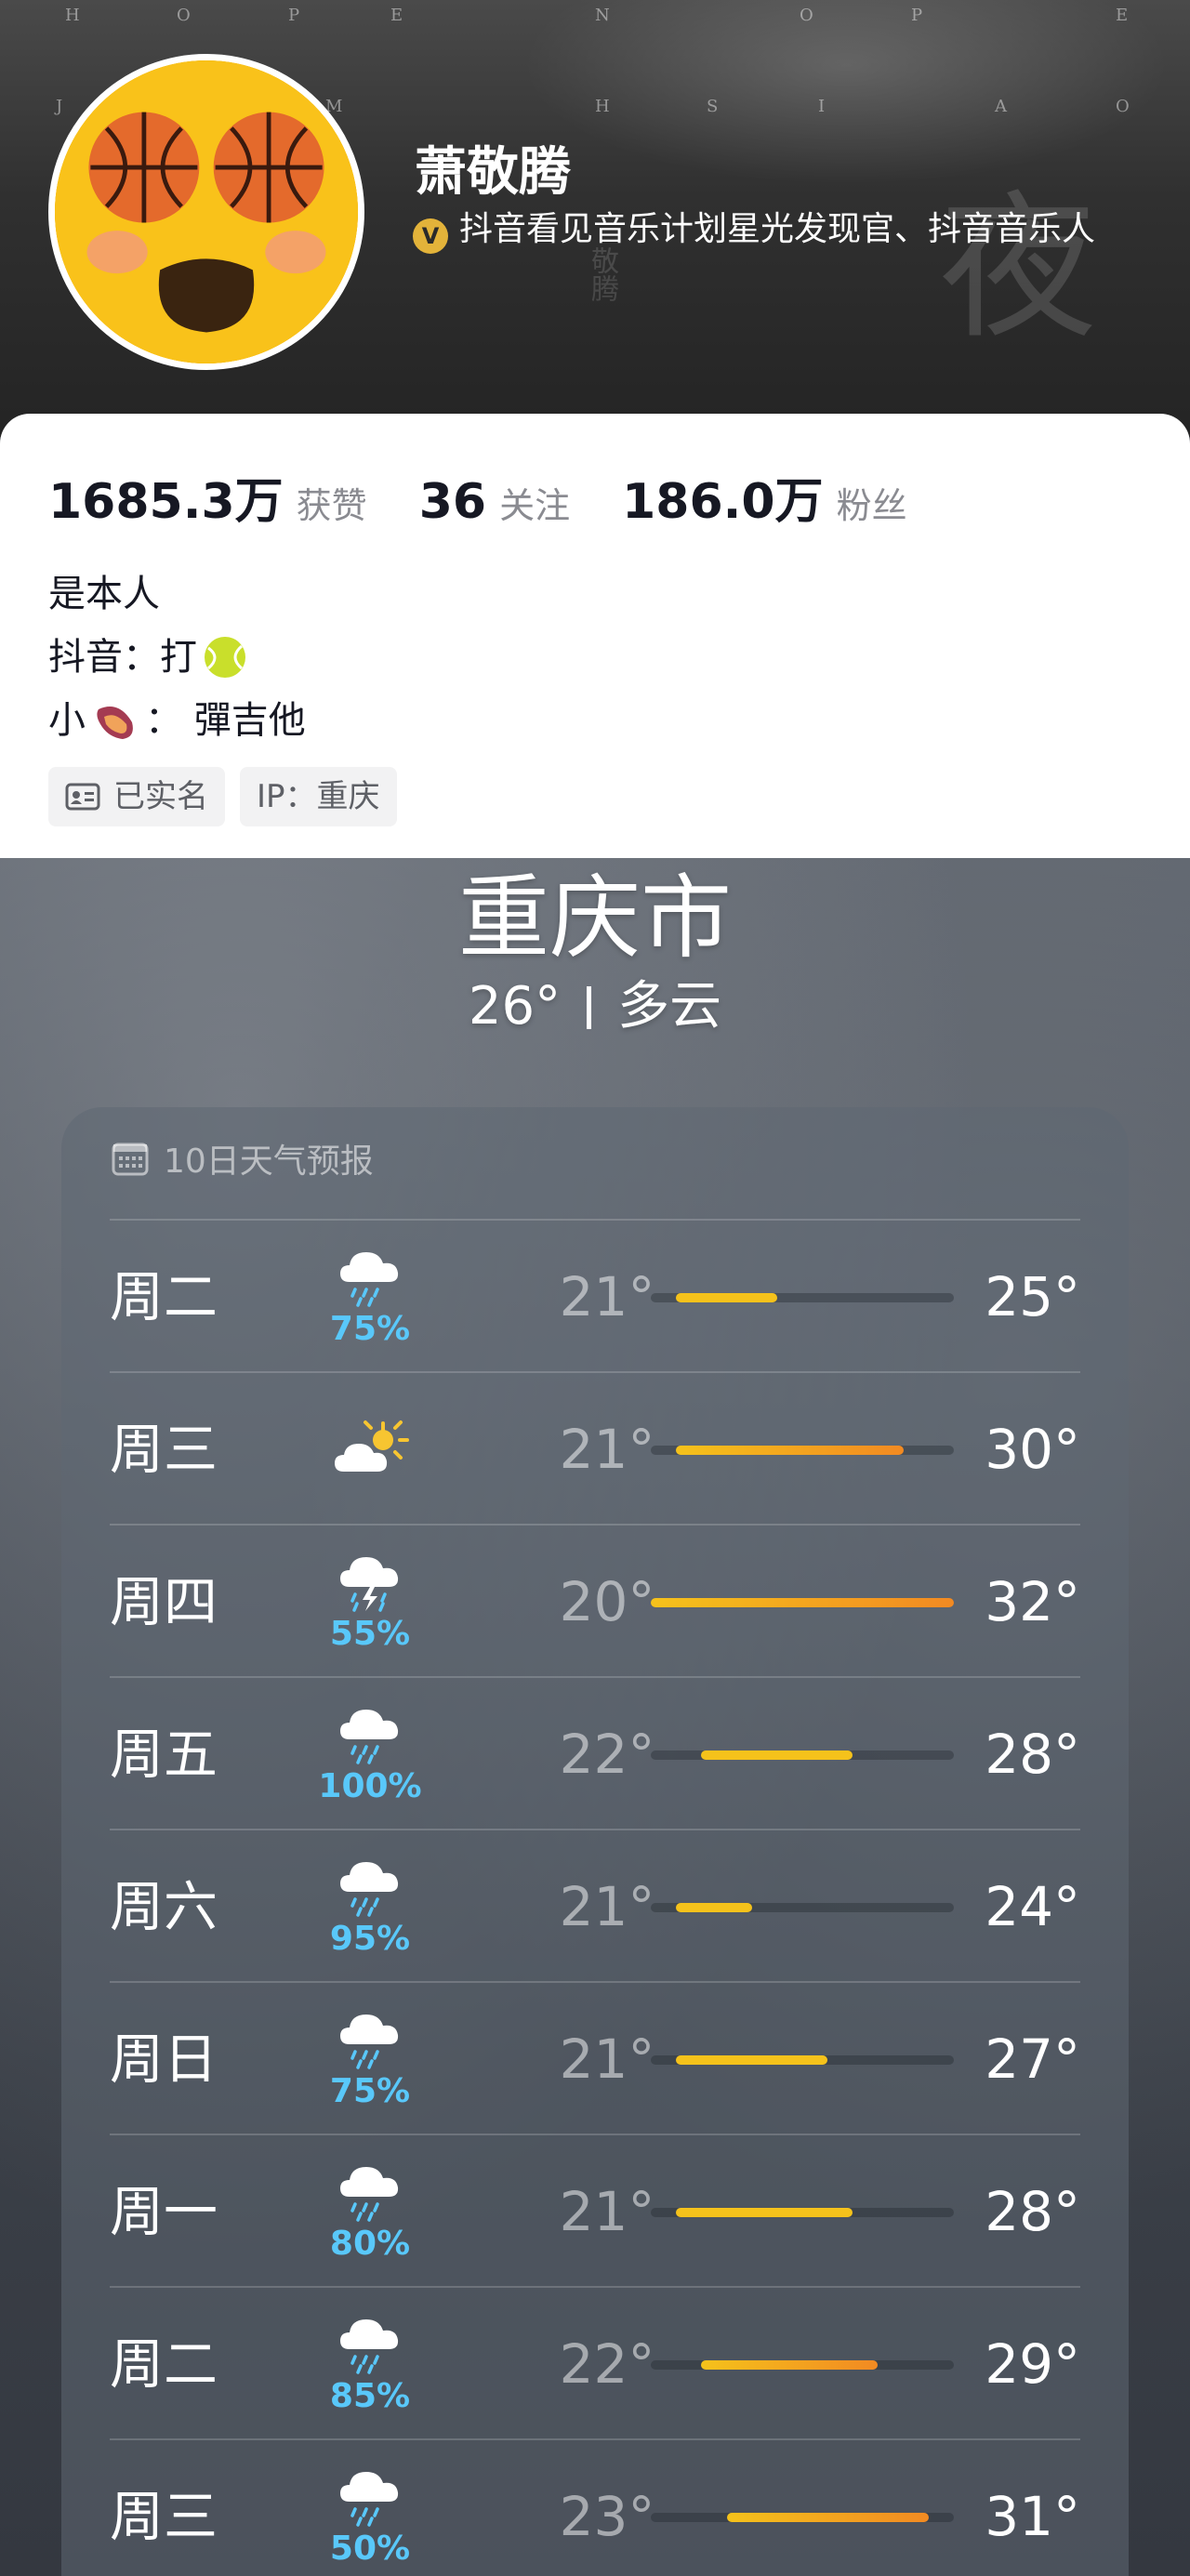 This screenshot has width=1190, height=2576. I want to click on verified-badge-icon: V, so click(430, 236).